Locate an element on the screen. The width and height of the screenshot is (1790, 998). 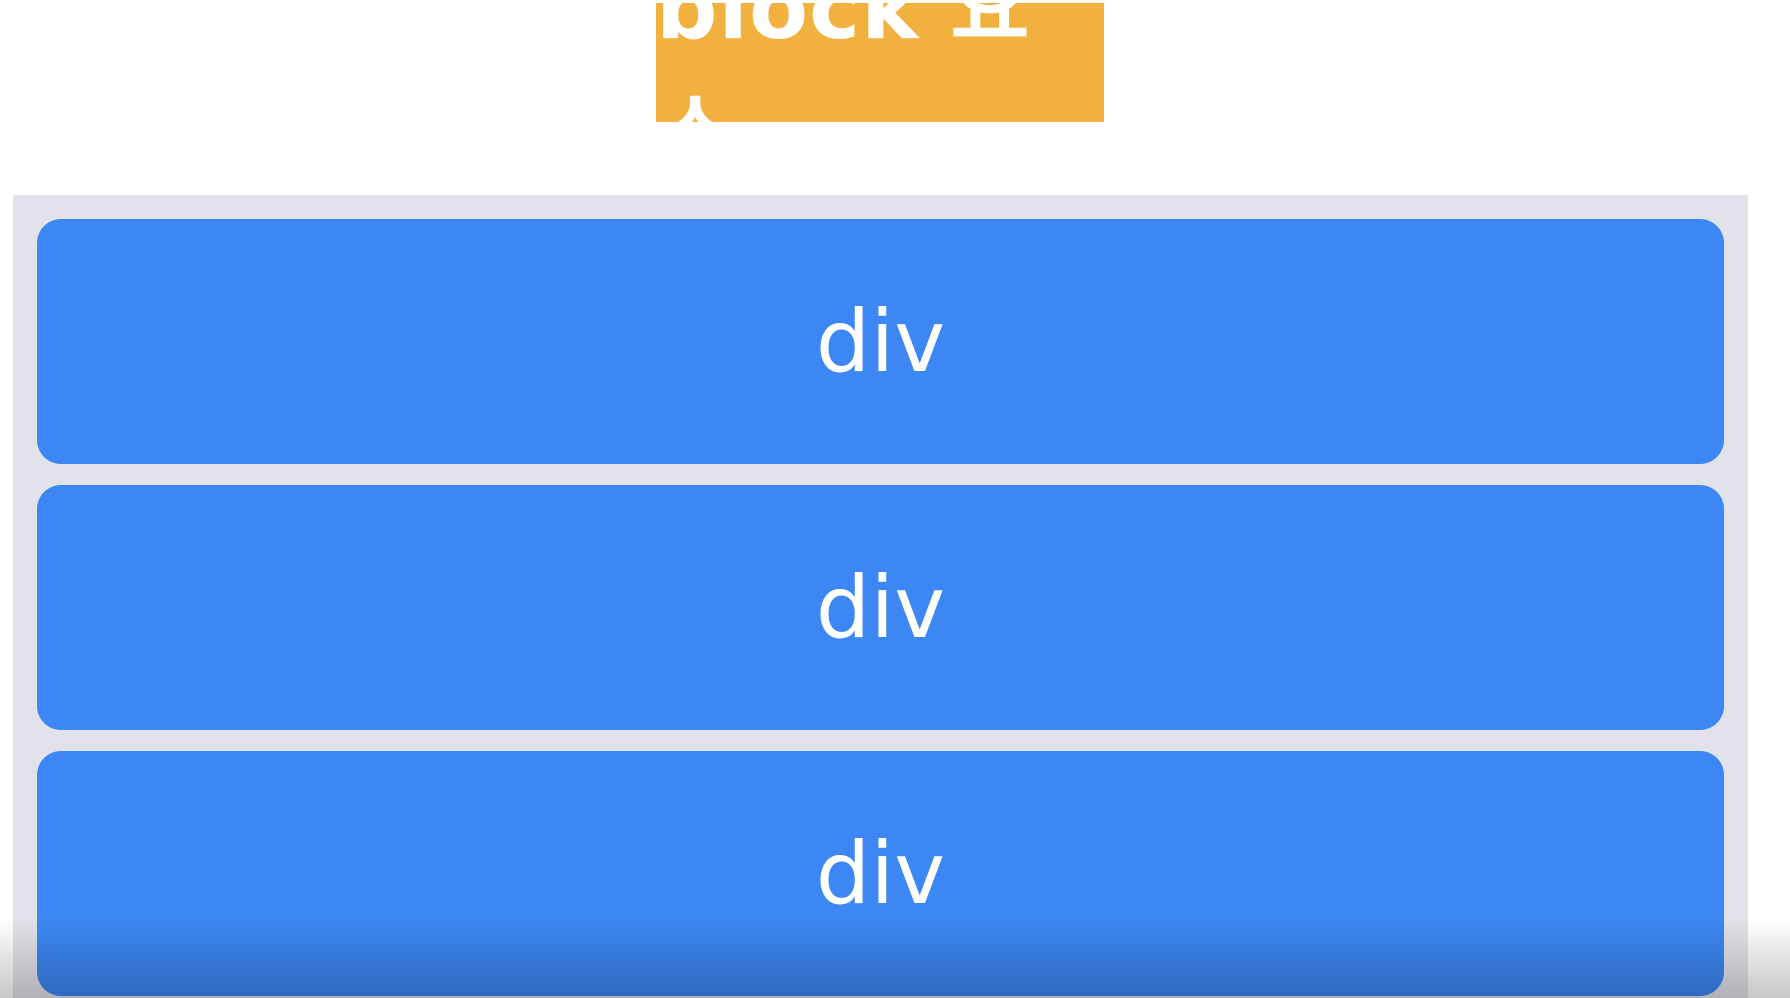
title-badge: block 요소 is located at coordinates (880, 92).